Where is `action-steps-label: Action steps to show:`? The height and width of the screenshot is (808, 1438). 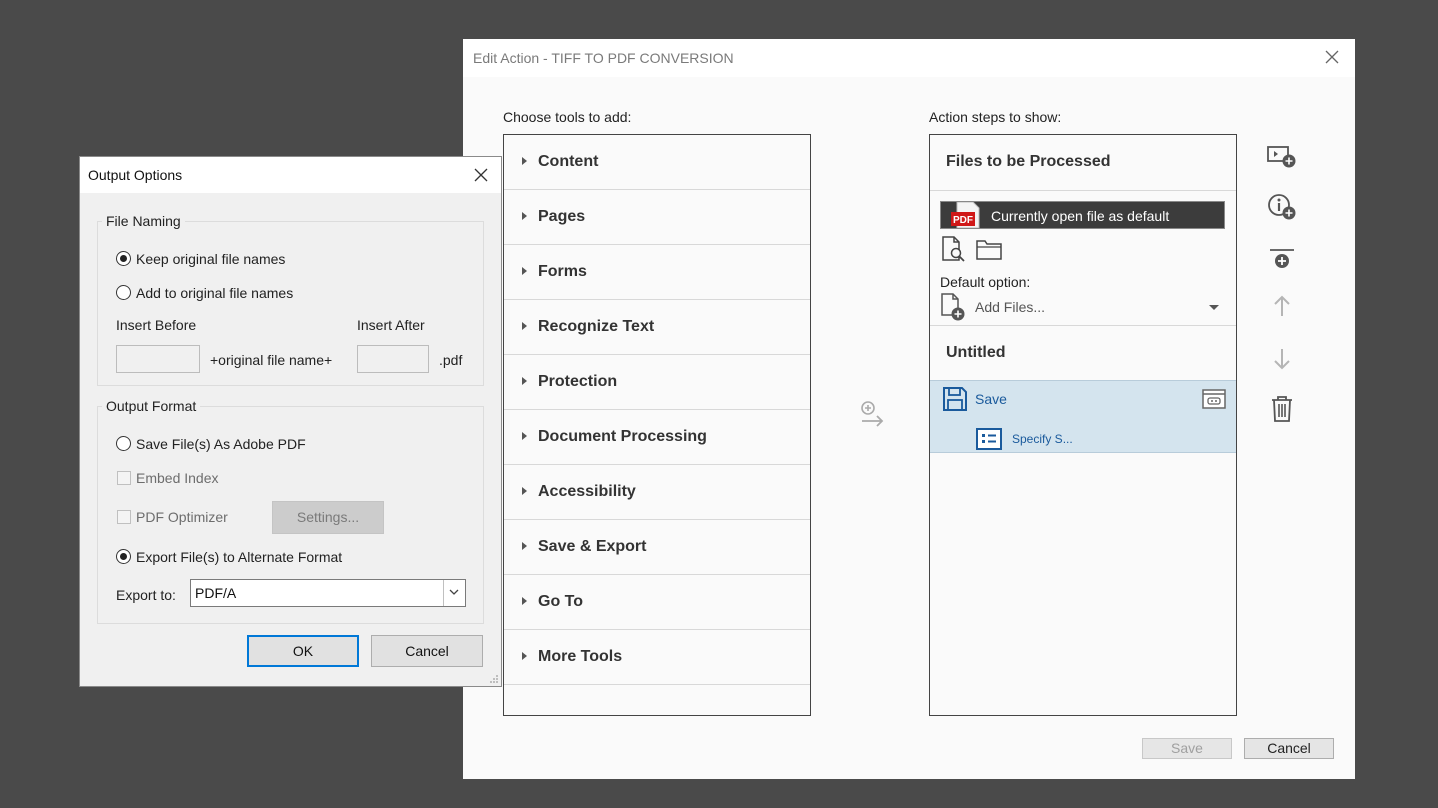
action-steps-label: Action steps to show: is located at coordinates (995, 117).